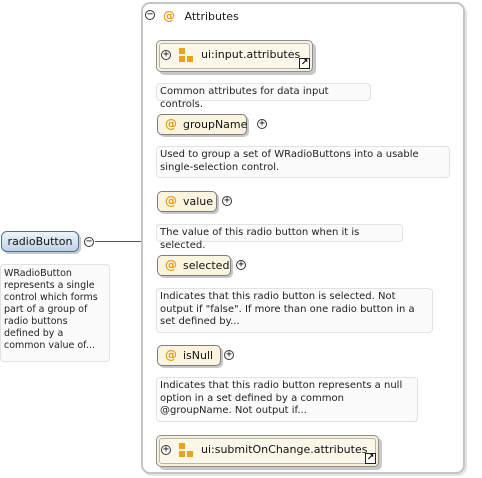 The width and height of the screenshot is (482, 478). Describe the element at coordinates (206, 265) in the screenshot. I see `attribute-name: selected` at that location.